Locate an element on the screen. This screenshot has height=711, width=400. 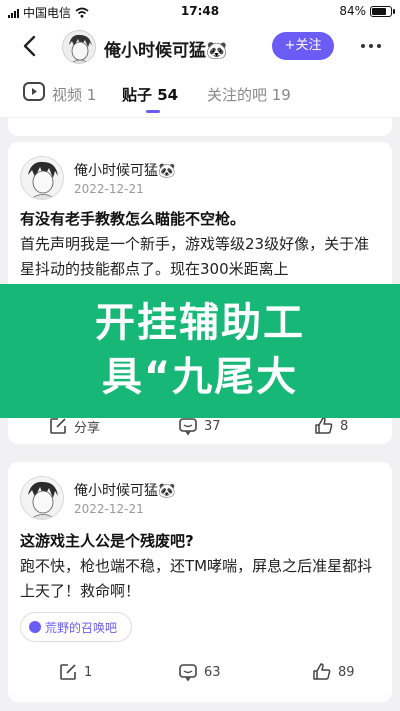
share-label: 分享 is located at coordinates (87, 428).